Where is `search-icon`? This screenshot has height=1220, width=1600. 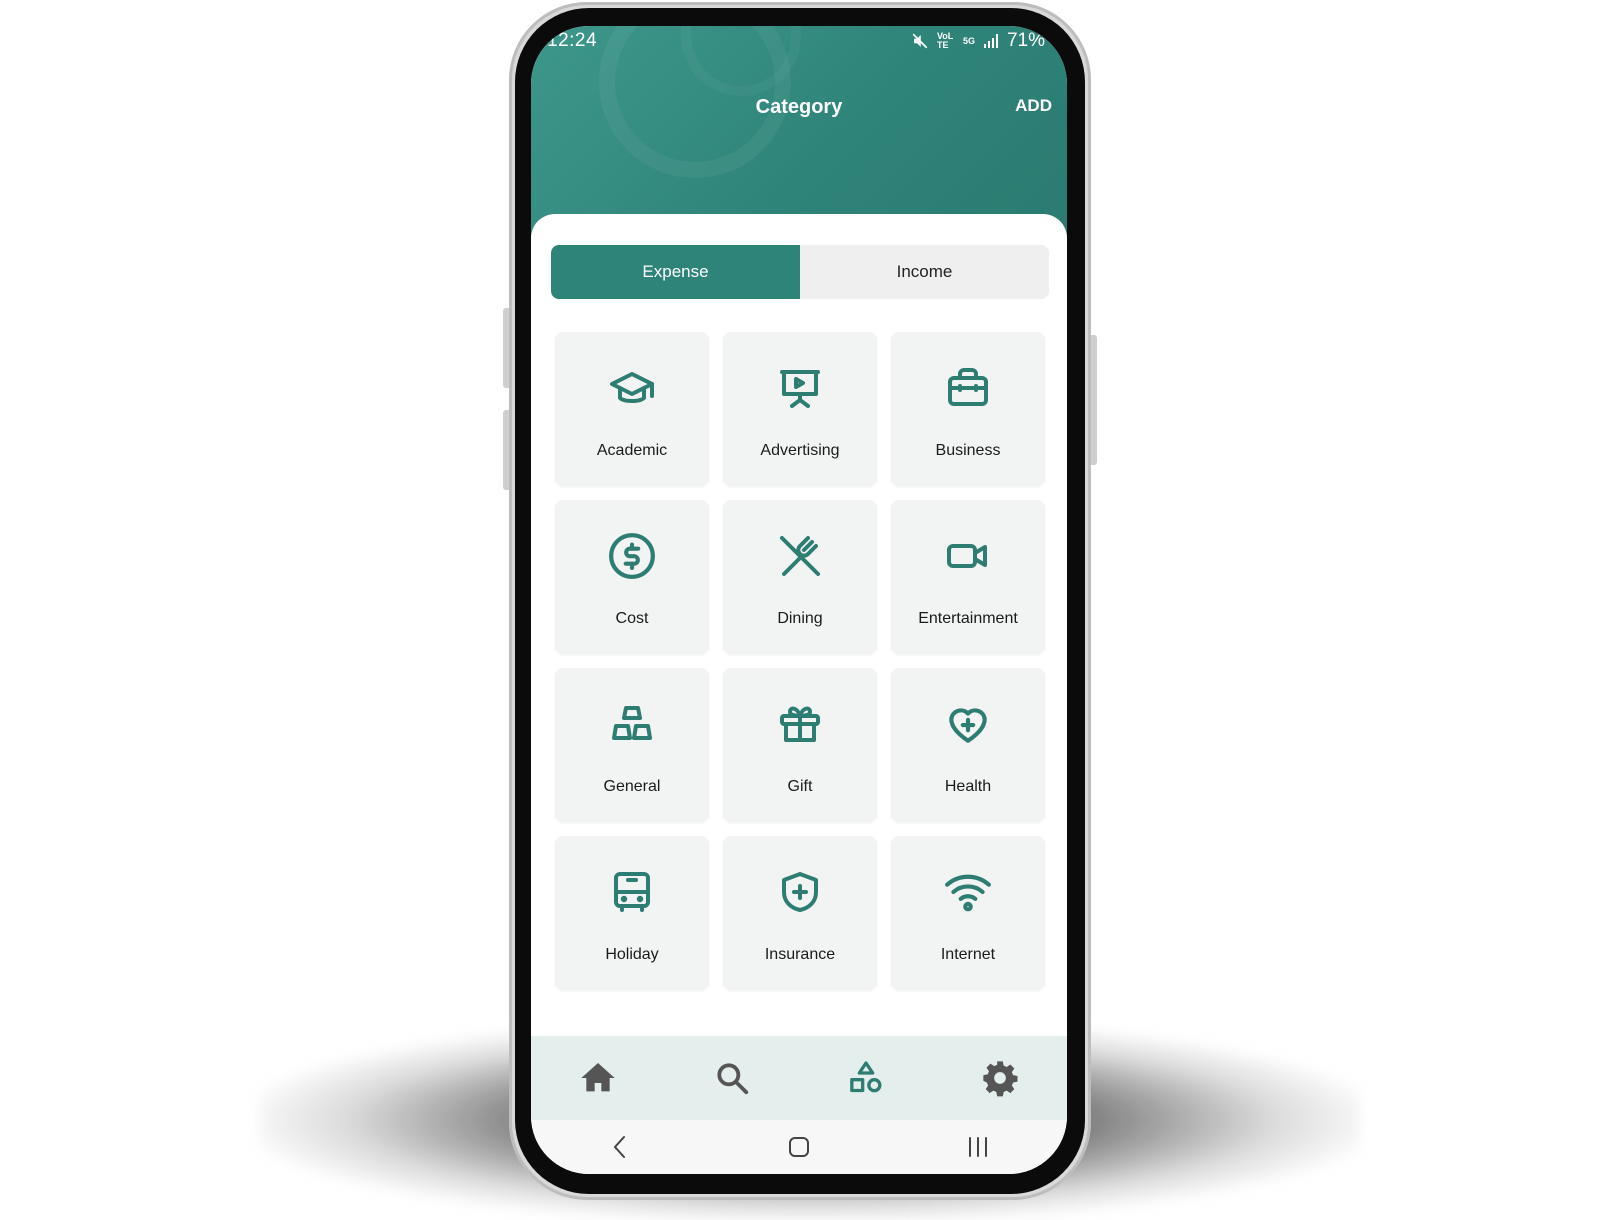
search-icon is located at coordinates (733, 1079).